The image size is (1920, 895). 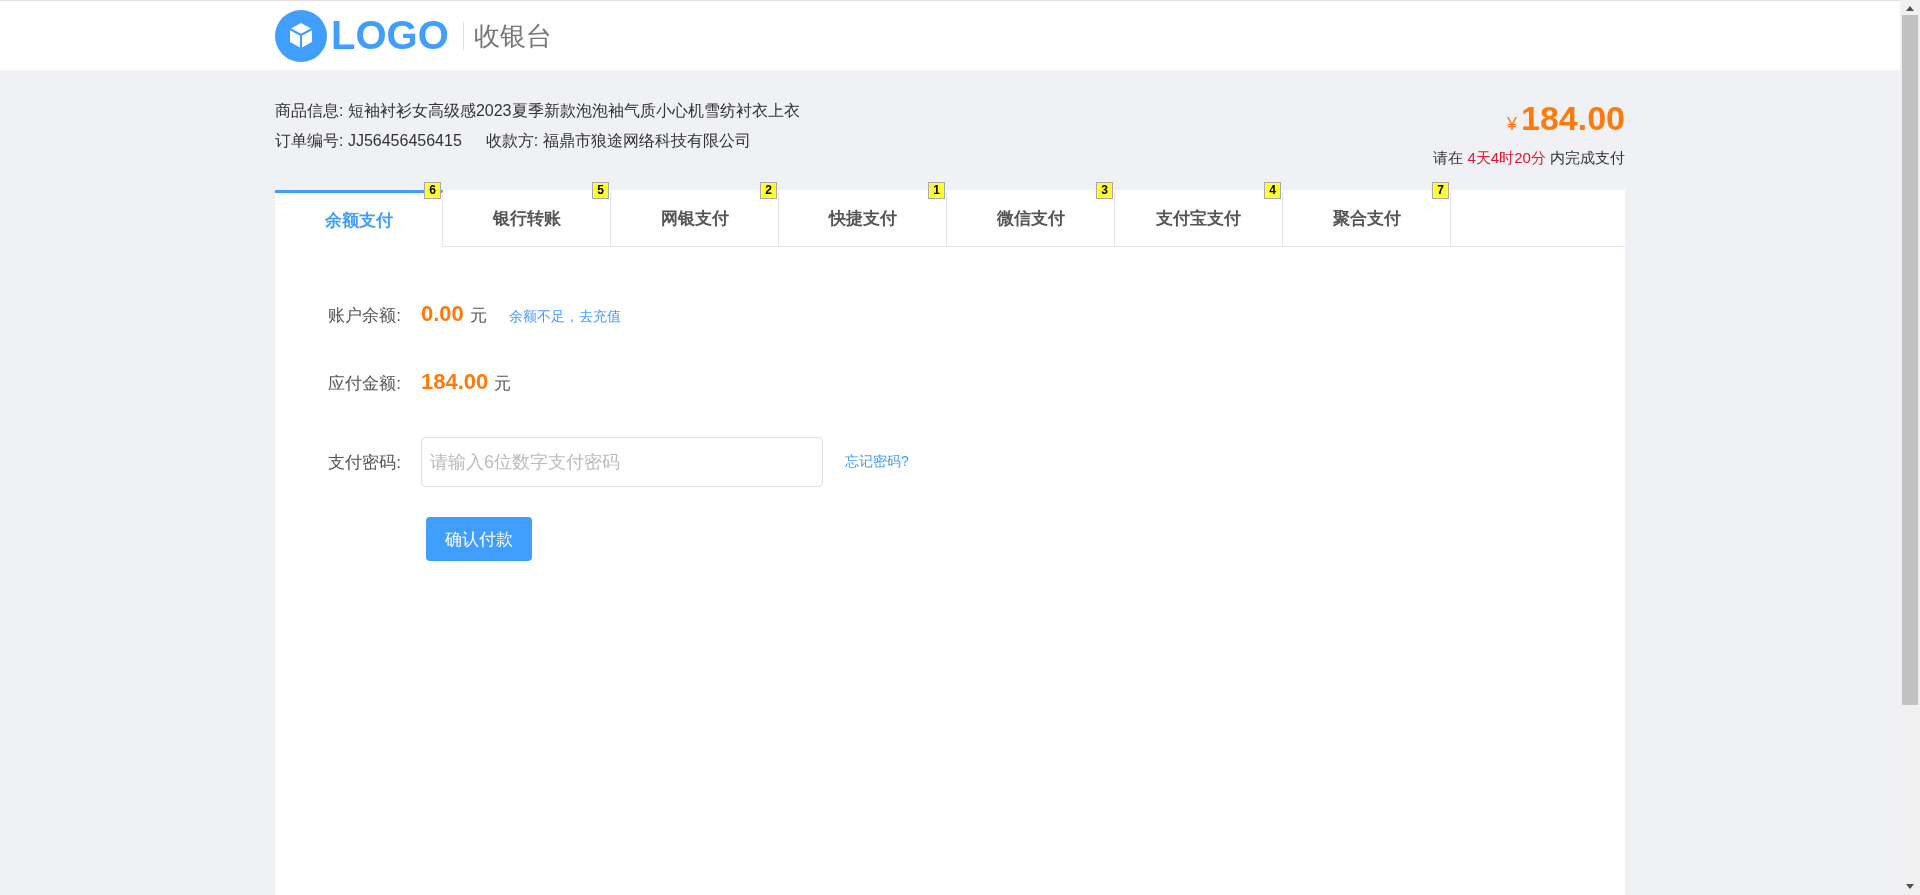 I want to click on number-badge: 4, so click(x=1272, y=190).